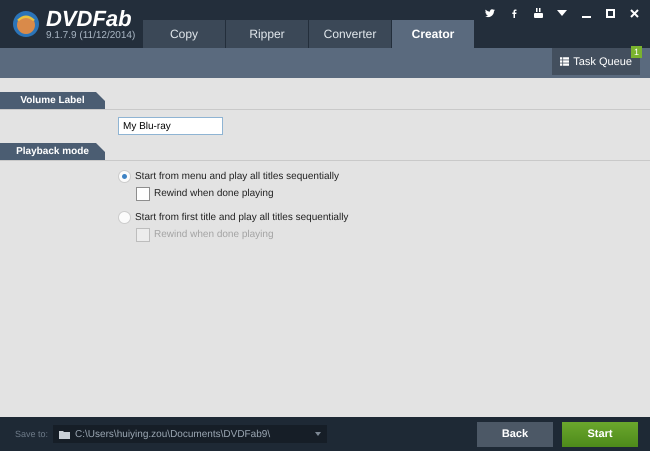  What do you see at coordinates (91, 35) in the screenshot?
I see `version-text: 9.1.7.9 (11/12/2014)` at bounding box center [91, 35].